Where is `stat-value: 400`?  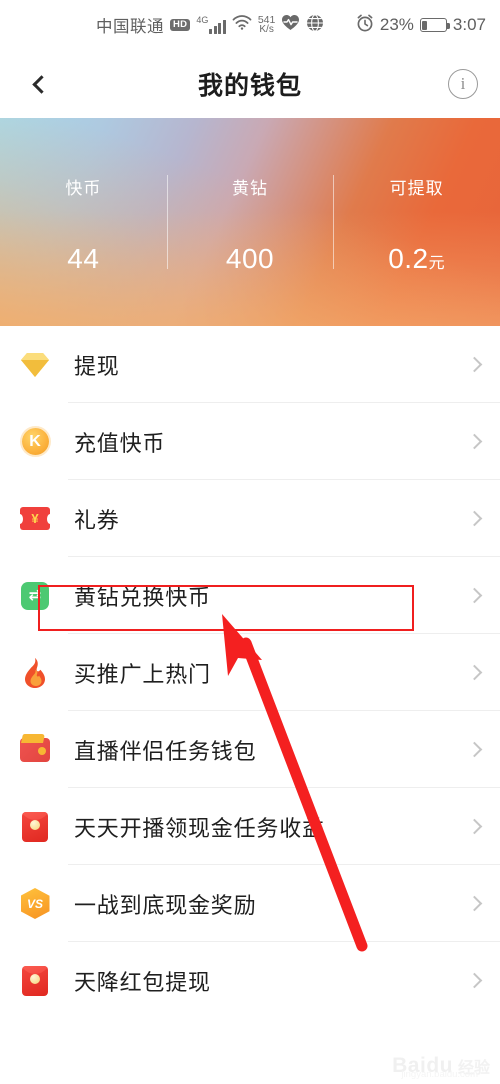 stat-value: 400 is located at coordinates (250, 259).